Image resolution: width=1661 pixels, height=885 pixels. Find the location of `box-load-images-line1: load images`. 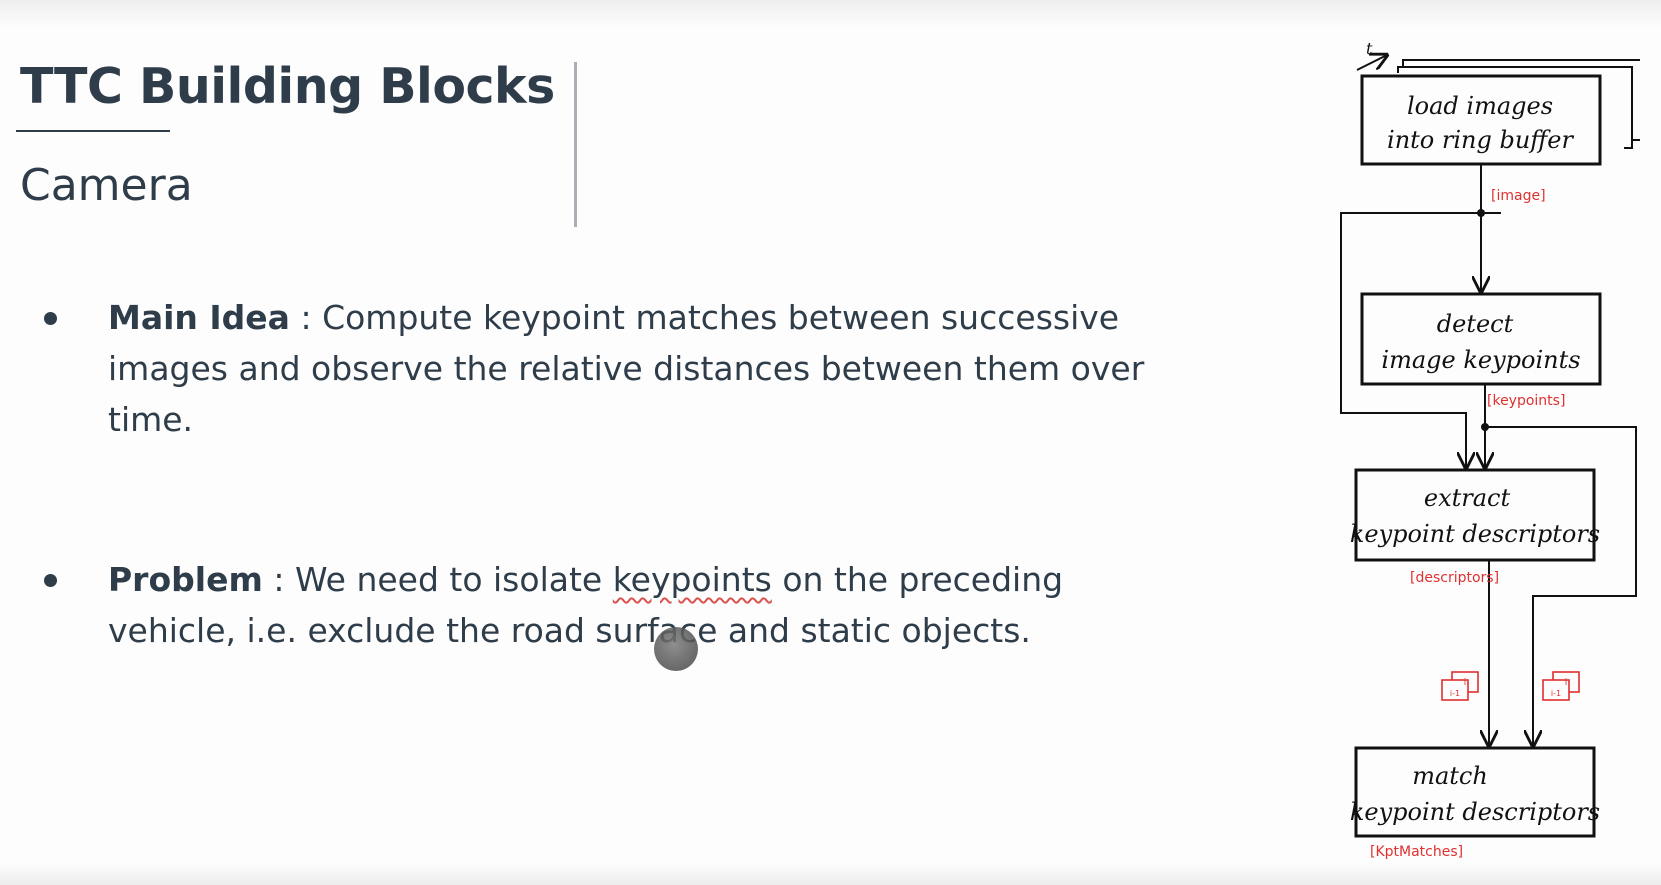

box-load-images-line1: load images is located at coordinates (1480, 106).